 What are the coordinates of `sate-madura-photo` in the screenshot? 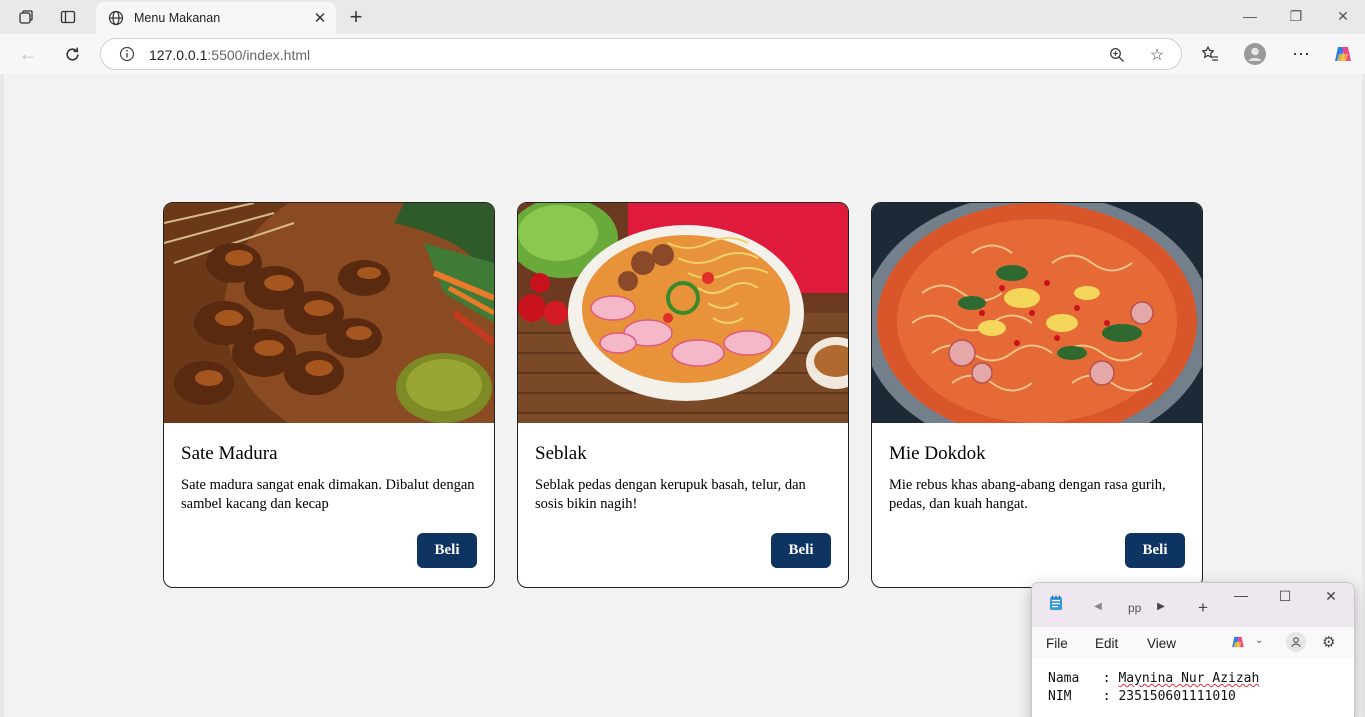 It's located at (329, 313).